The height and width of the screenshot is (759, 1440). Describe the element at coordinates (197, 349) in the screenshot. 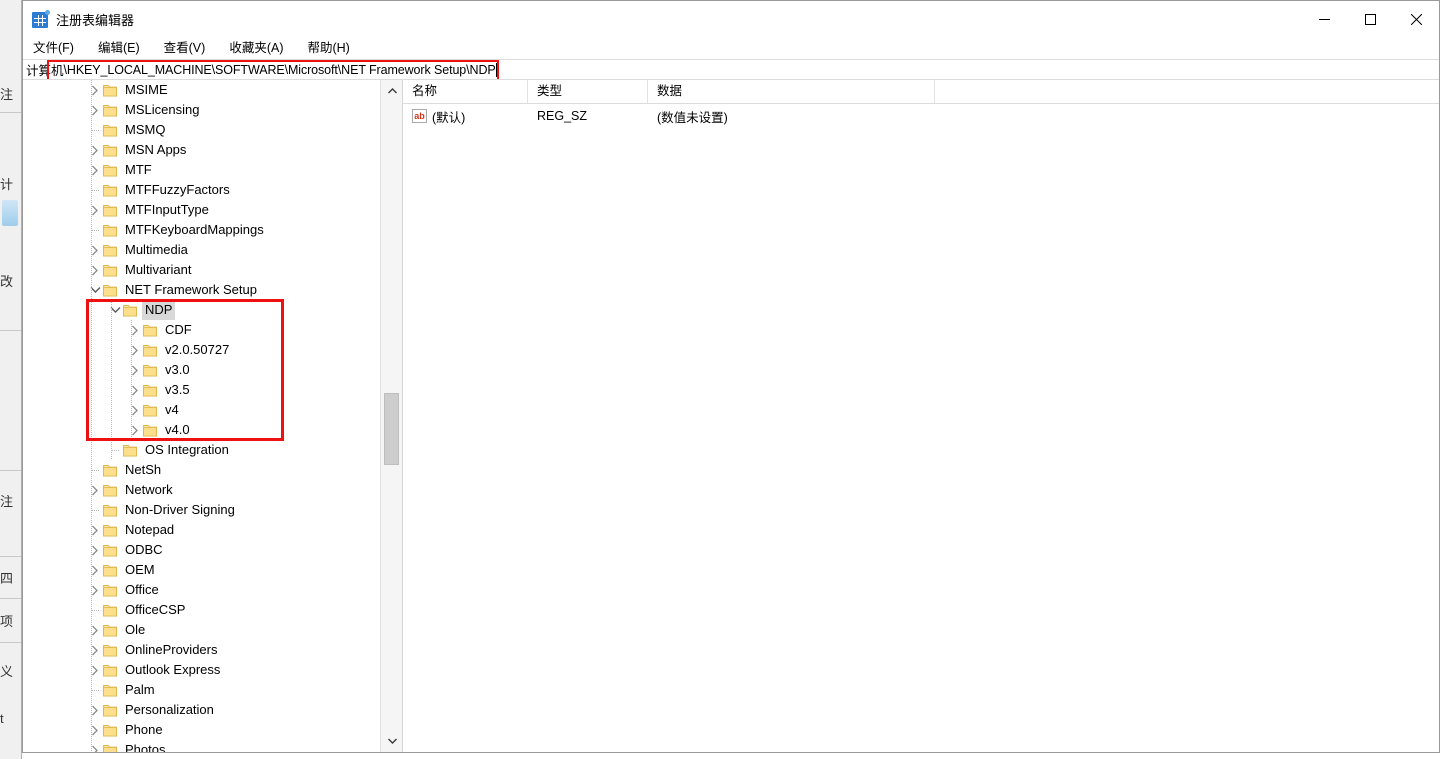

I see `tree-item-label: v2.0.50727` at that location.